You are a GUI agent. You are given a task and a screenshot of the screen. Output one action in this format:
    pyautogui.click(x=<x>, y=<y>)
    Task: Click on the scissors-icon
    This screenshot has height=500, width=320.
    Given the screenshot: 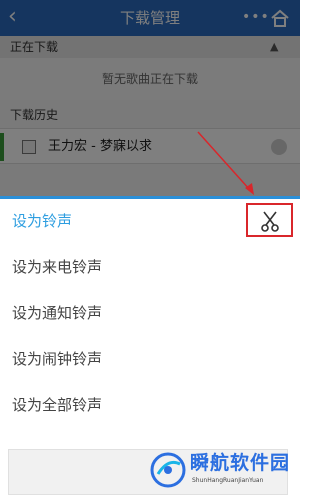 What is the action you would take?
    pyautogui.click(x=270, y=221)
    